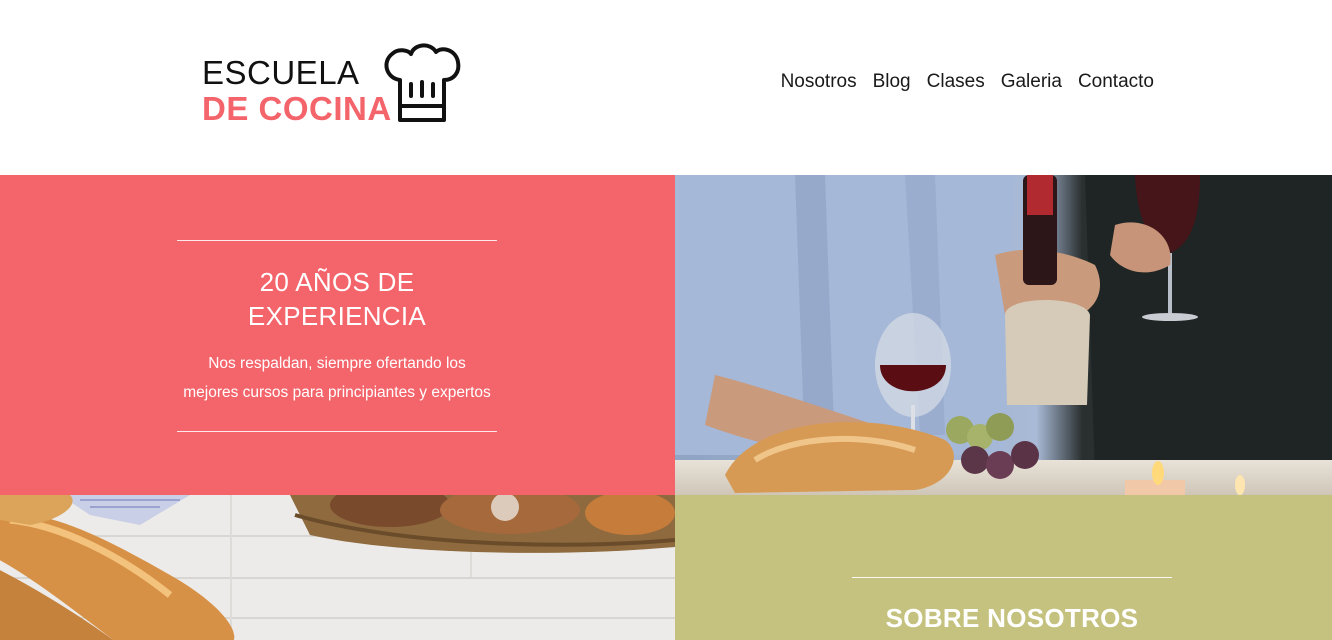 This screenshot has width=1332, height=640. I want to click on nav-link-galeria: Galeria, so click(1031, 82).